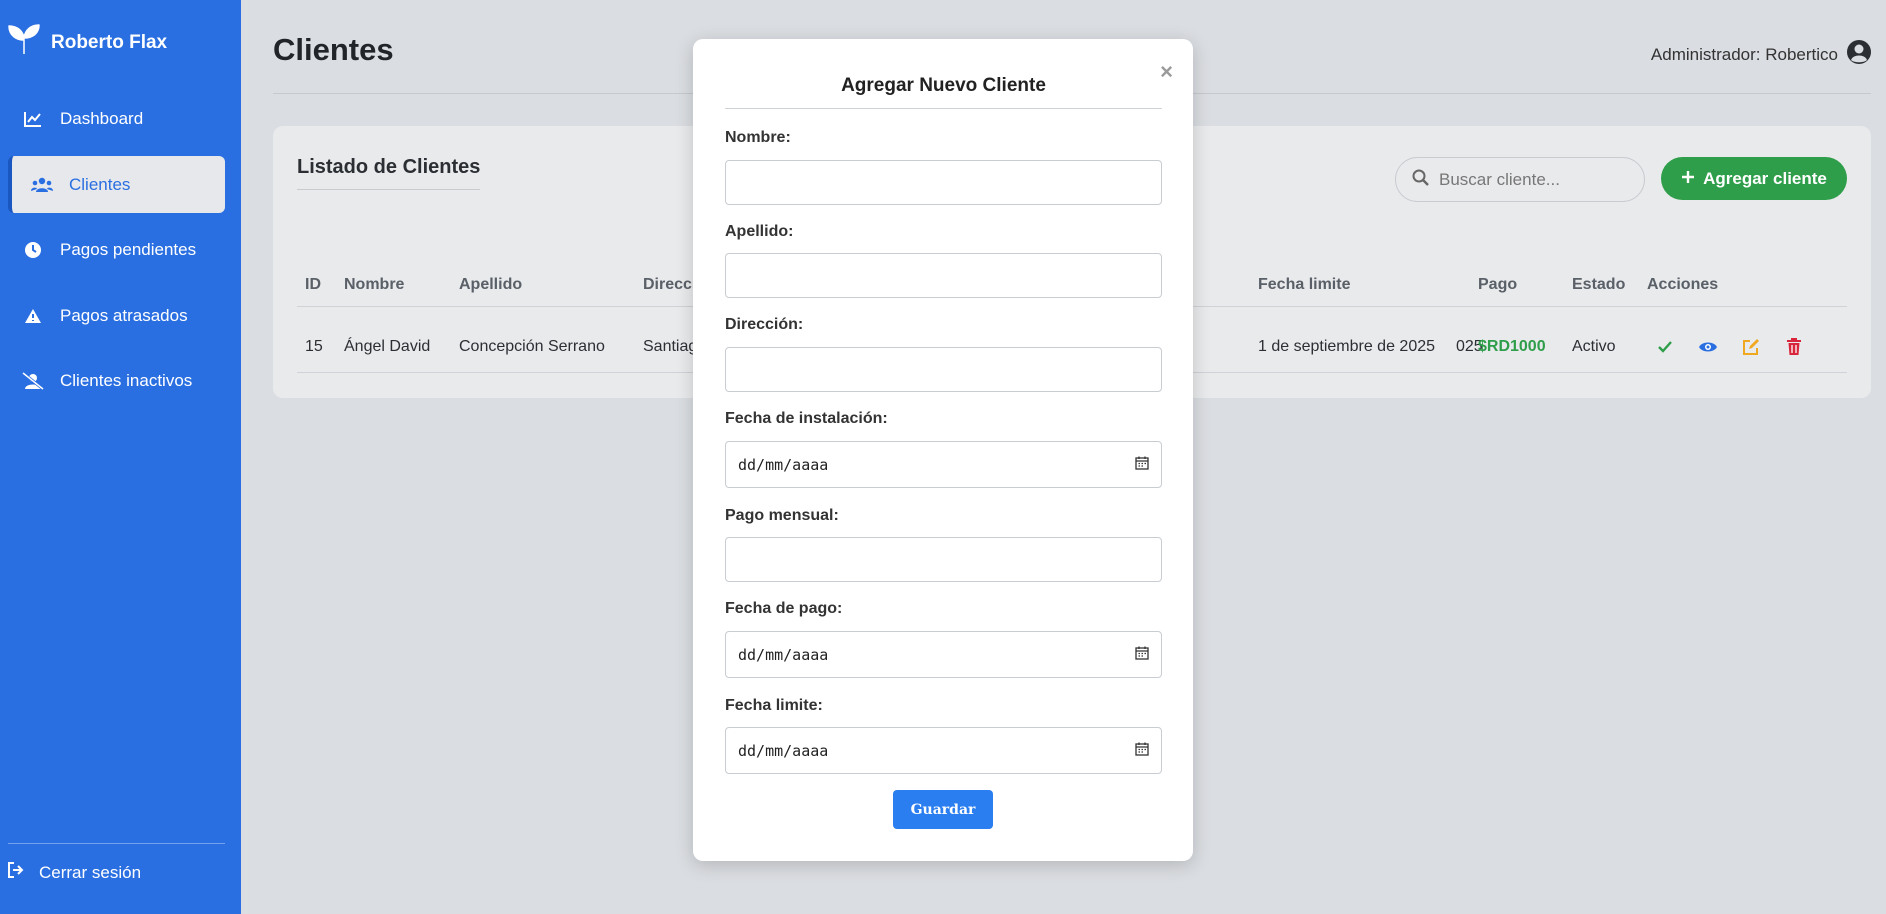 The width and height of the screenshot is (1886, 914). Describe the element at coordinates (943, 559) in the screenshot. I see `pago-mensual-input` at that location.